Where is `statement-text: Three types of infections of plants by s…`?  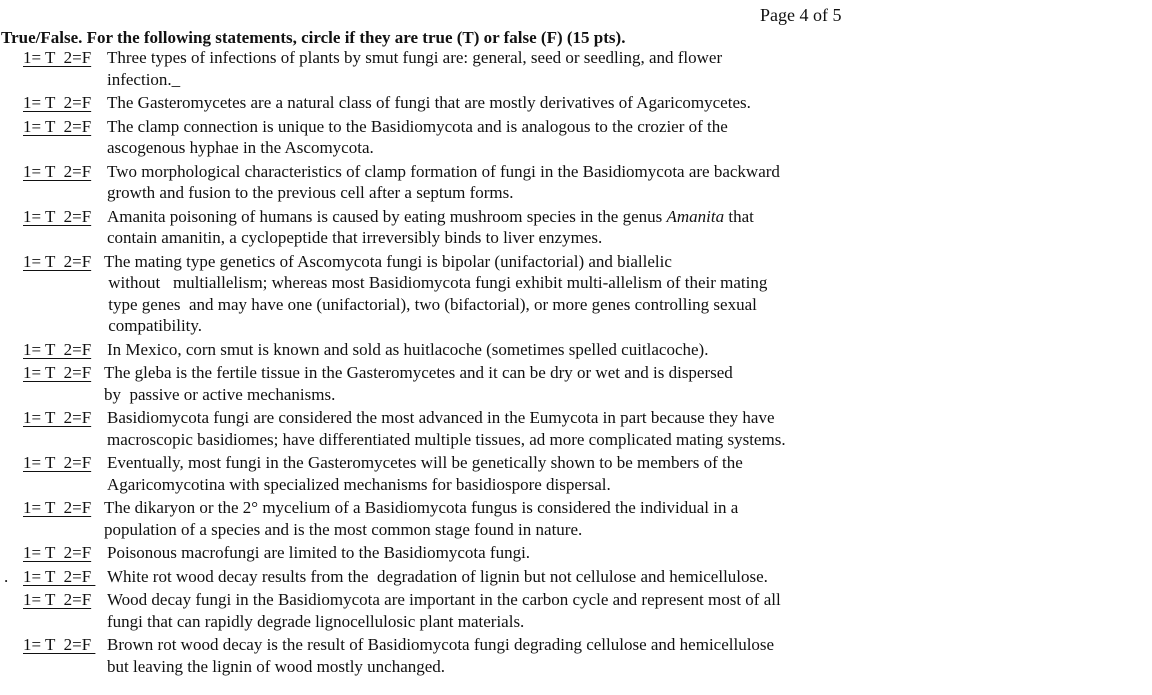
statement-text: Three types of infections of plants by s… is located at coordinates (450, 68).